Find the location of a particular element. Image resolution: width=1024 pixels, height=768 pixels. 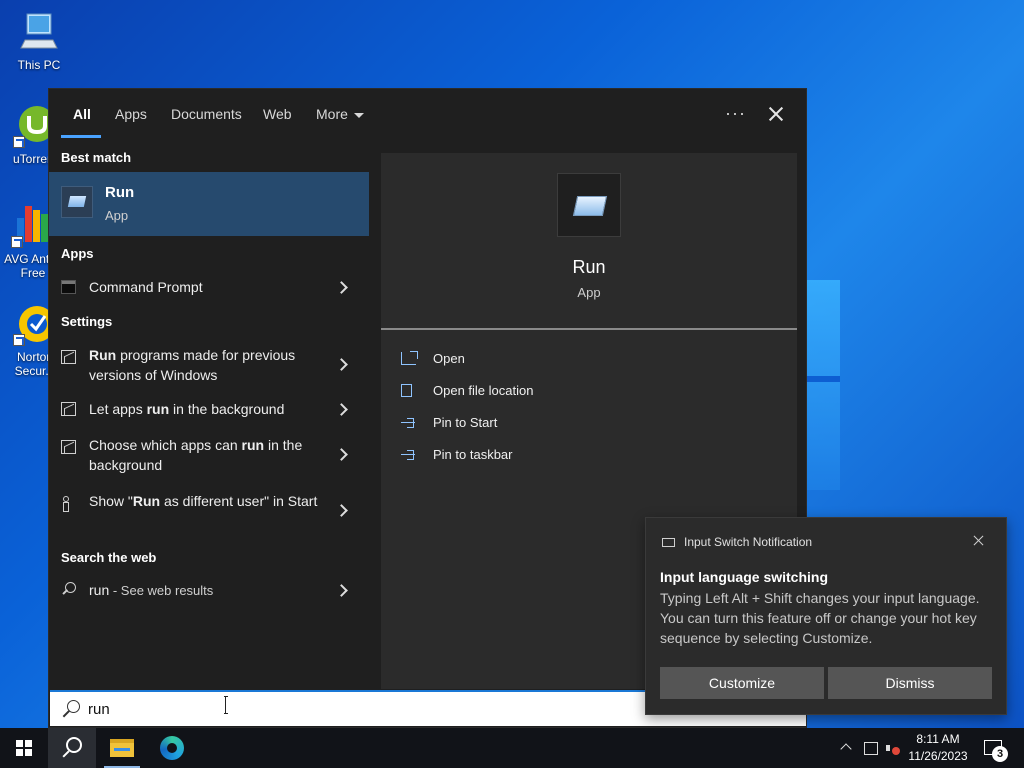

computer-icon is located at coordinates (39, 32).